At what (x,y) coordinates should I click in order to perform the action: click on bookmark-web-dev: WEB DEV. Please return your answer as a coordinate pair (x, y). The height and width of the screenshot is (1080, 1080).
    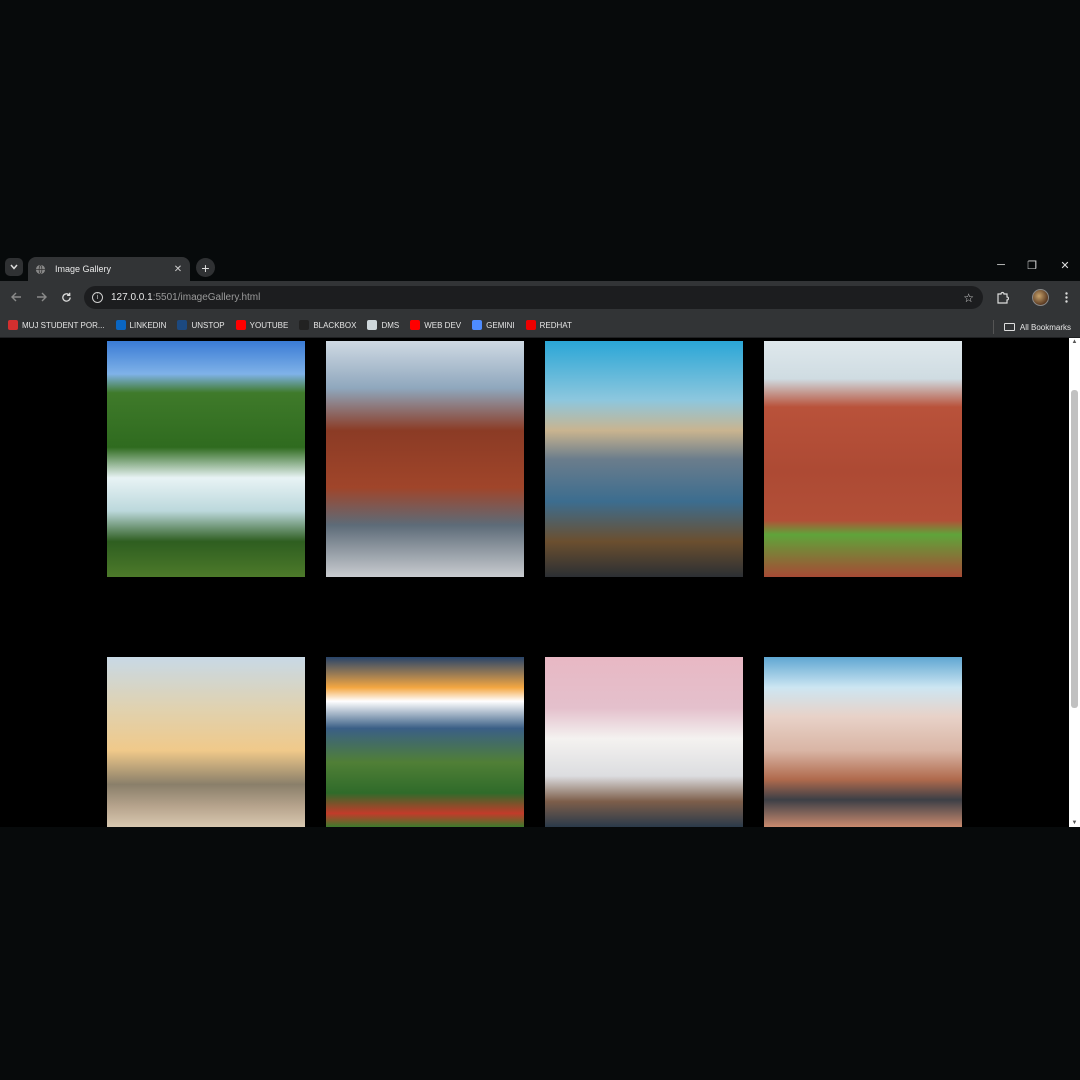
    Looking at the image, I should click on (435, 325).